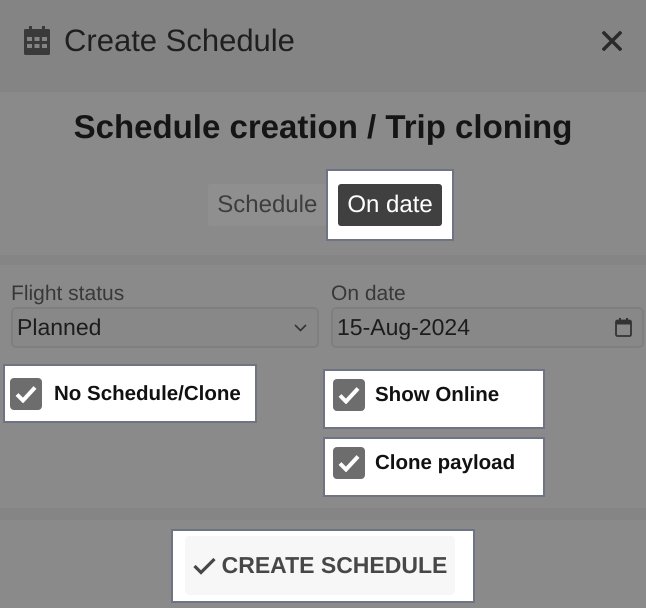 The image size is (646, 608). What do you see at coordinates (445, 463) in the screenshot?
I see `checkbox-label: Clone payload` at bounding box center [445, 463].